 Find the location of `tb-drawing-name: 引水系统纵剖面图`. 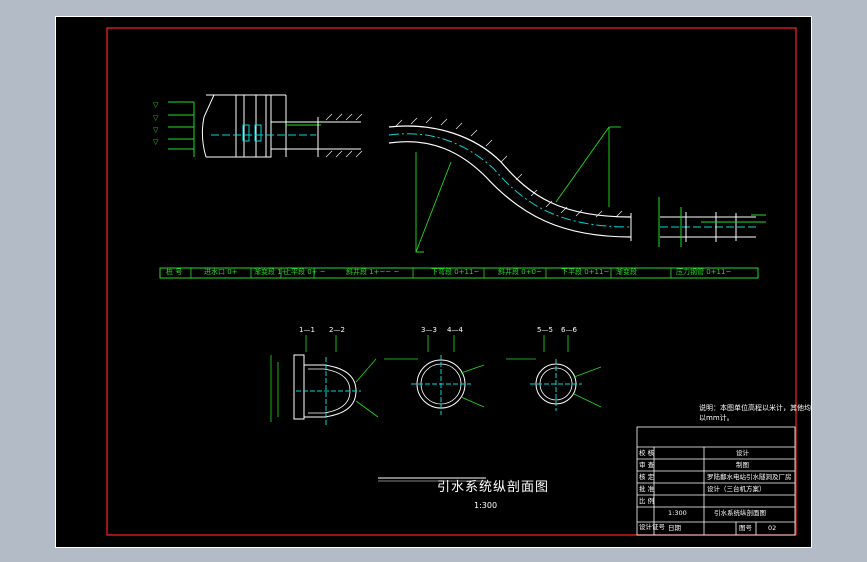

tb-drawing-name: 引水系统纵剖面图 is located at coordinates (740, 513).